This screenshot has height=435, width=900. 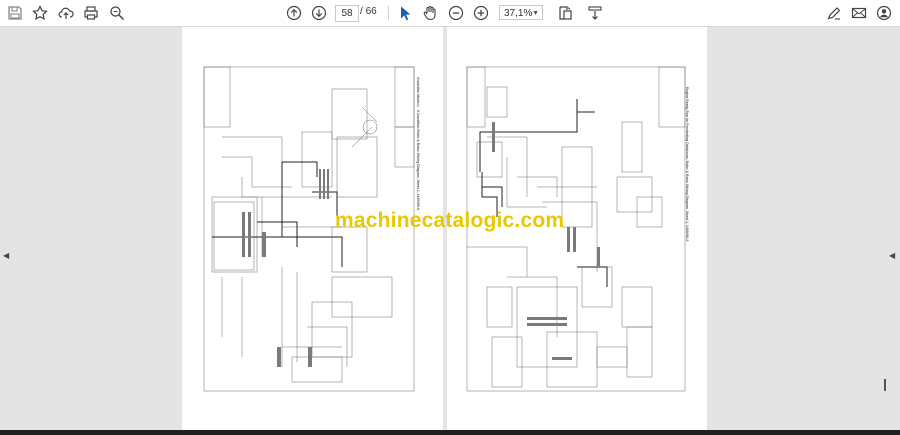 I want to click on page-total-label: / 66, so click(x=368, y=11).